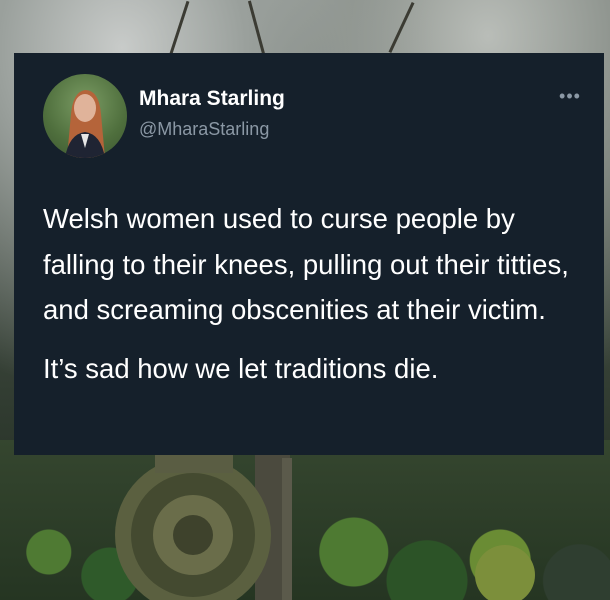 The image size is (610, 600). I want to click on avatar, so click(85, 116).